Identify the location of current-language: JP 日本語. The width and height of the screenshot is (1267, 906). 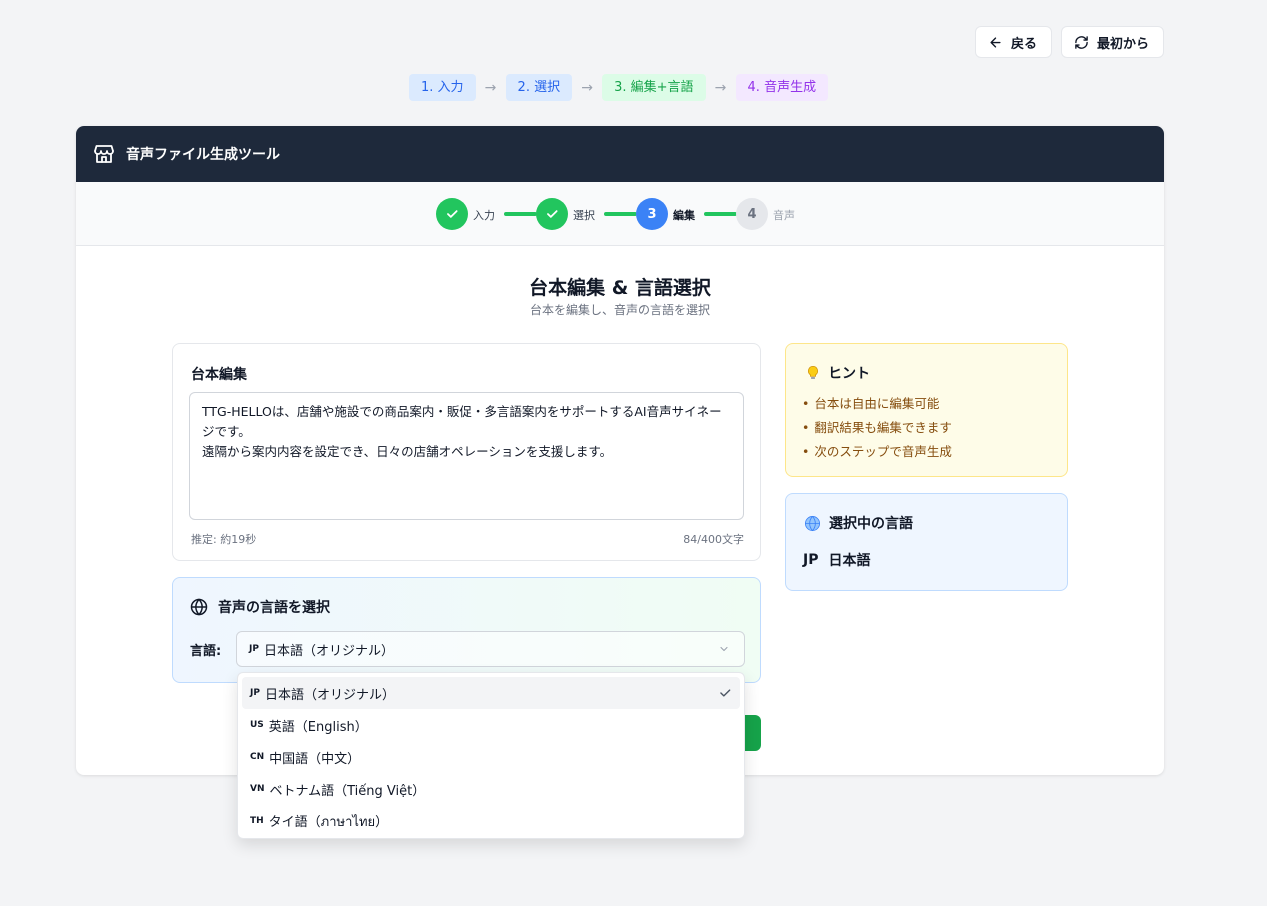
(836, 560).